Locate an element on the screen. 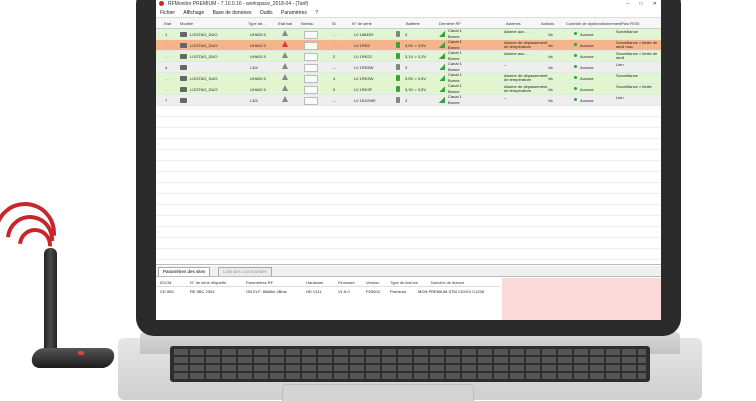  detail-col-header: Firmware is located at coordinates (346, 282).